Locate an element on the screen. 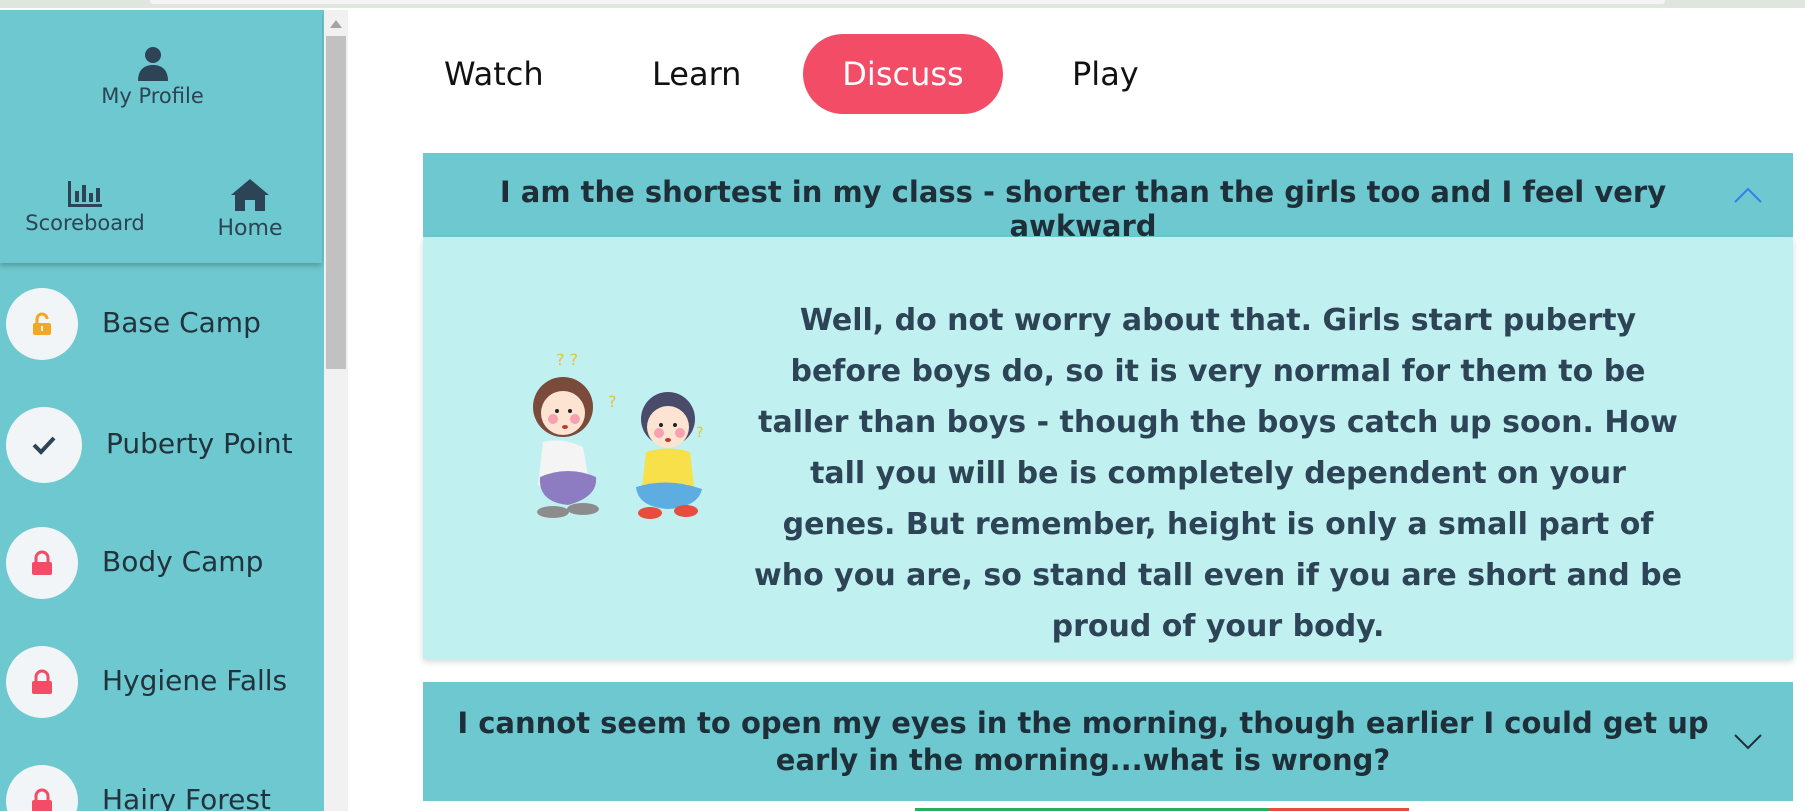 The image size is (1805, 811). level-label: Puberty Point is located at coordinates (199, 443).